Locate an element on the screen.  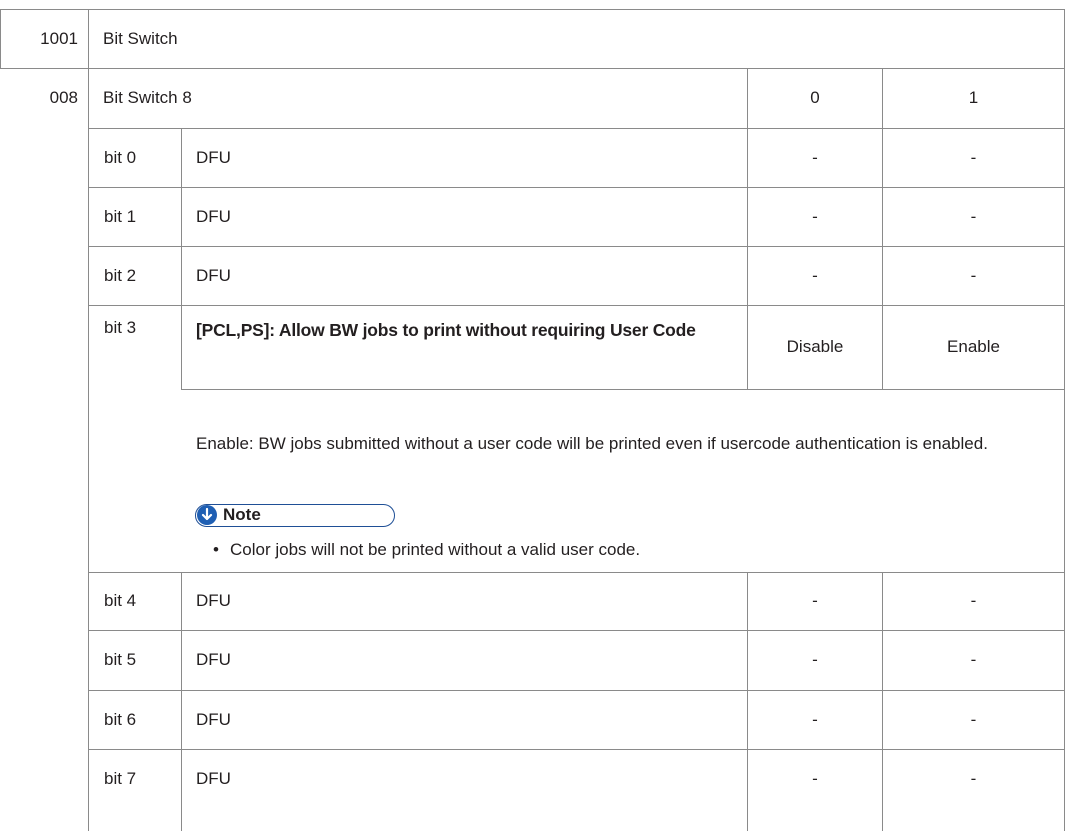
bit-value-1: Enable is located at coordinates (973, 346).